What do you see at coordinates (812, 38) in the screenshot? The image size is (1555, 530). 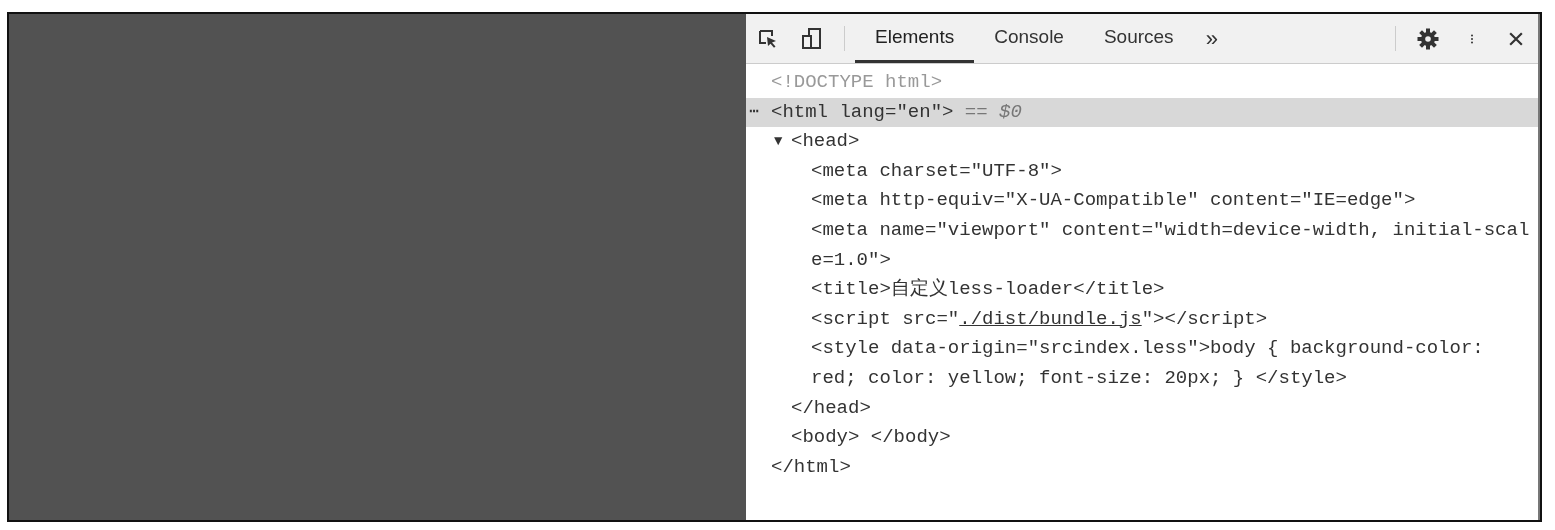 I see `device-icon` at bounding box center [812, 38].